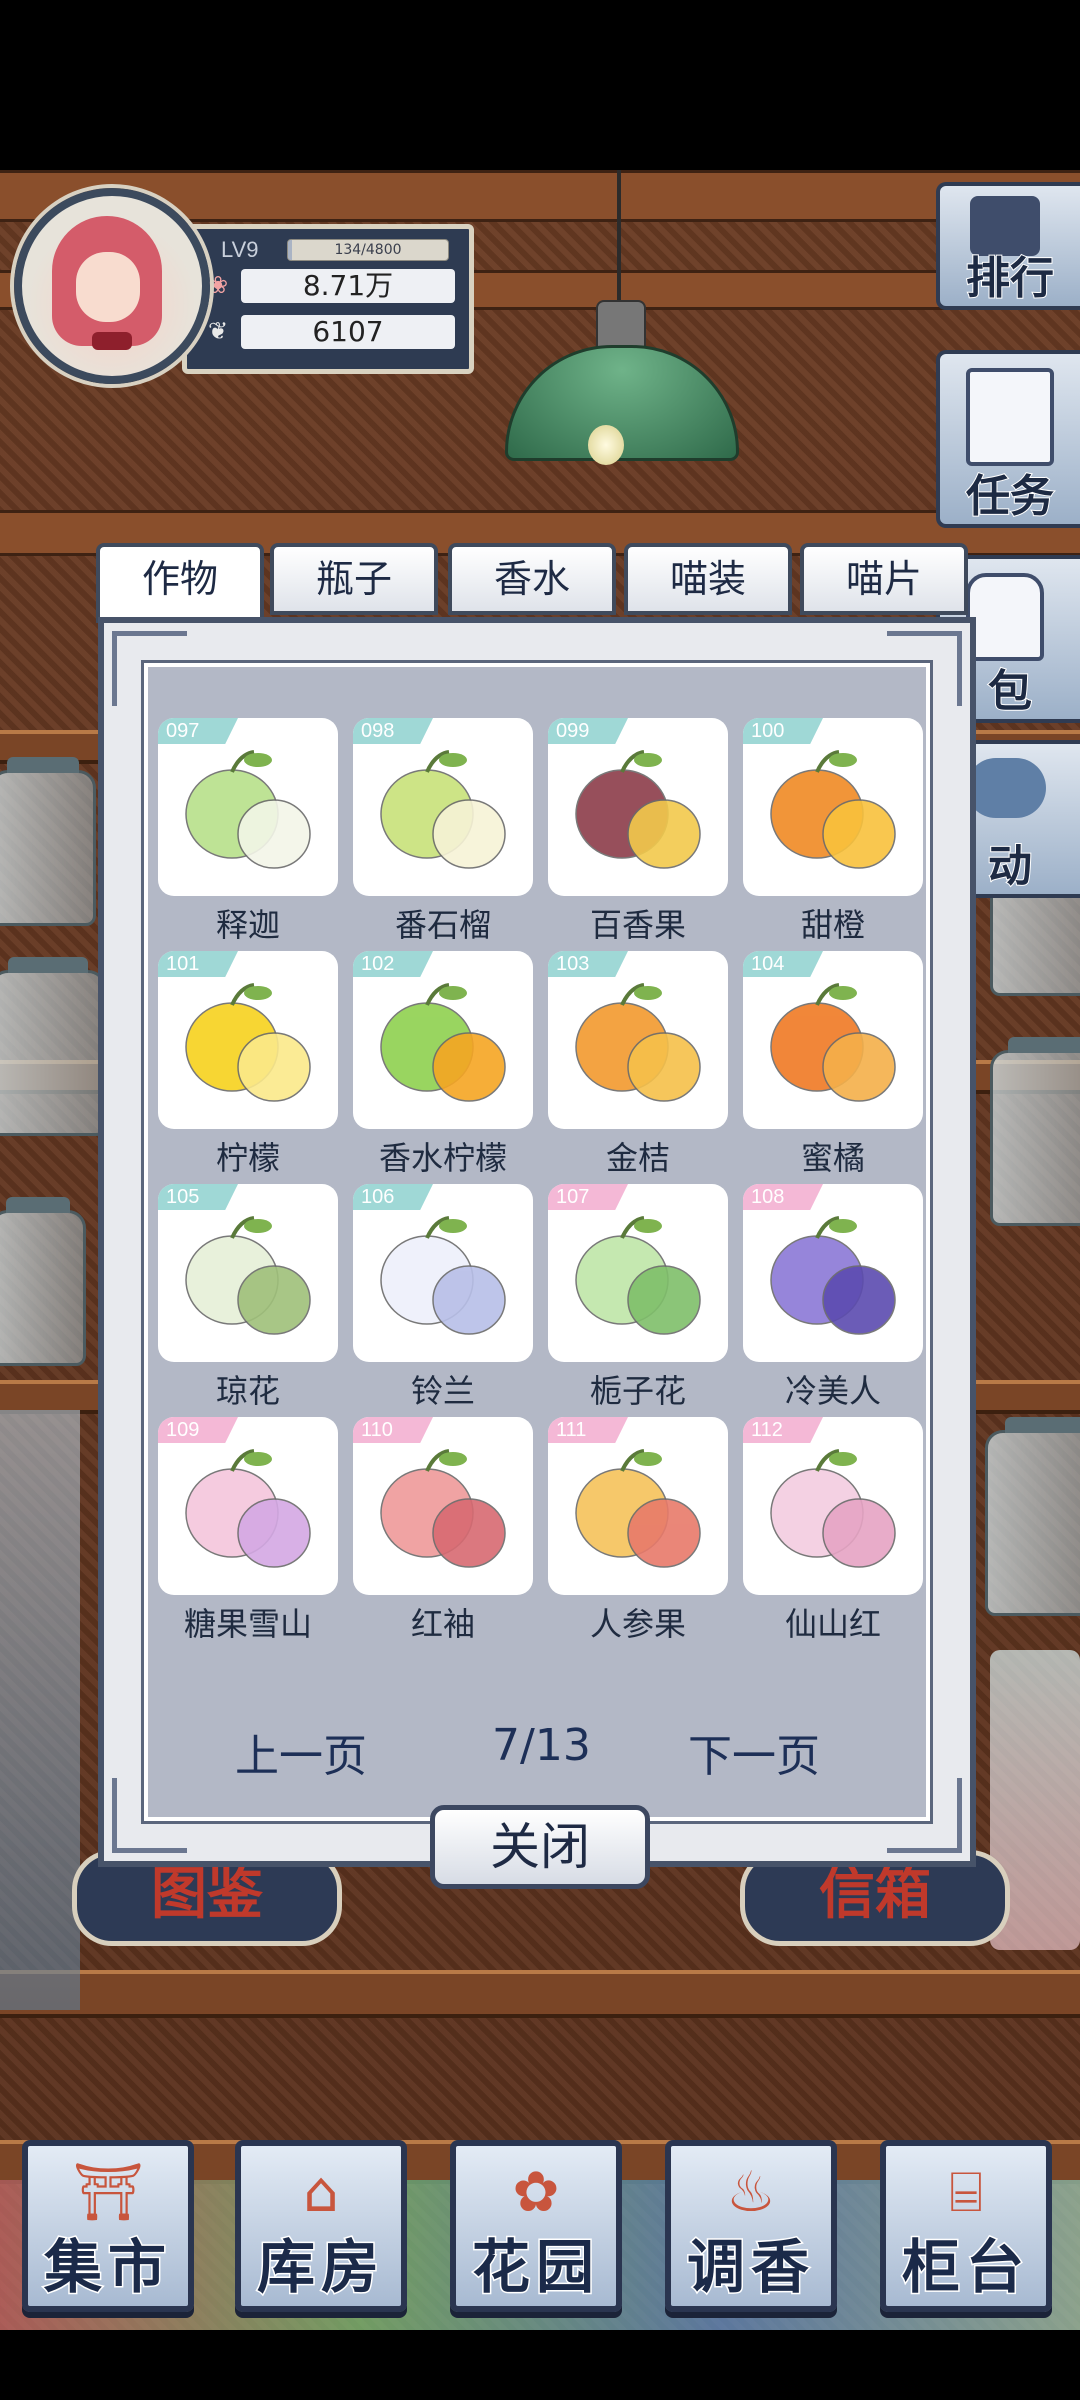  I want to click on item-card: 108, so click(833, 1273).